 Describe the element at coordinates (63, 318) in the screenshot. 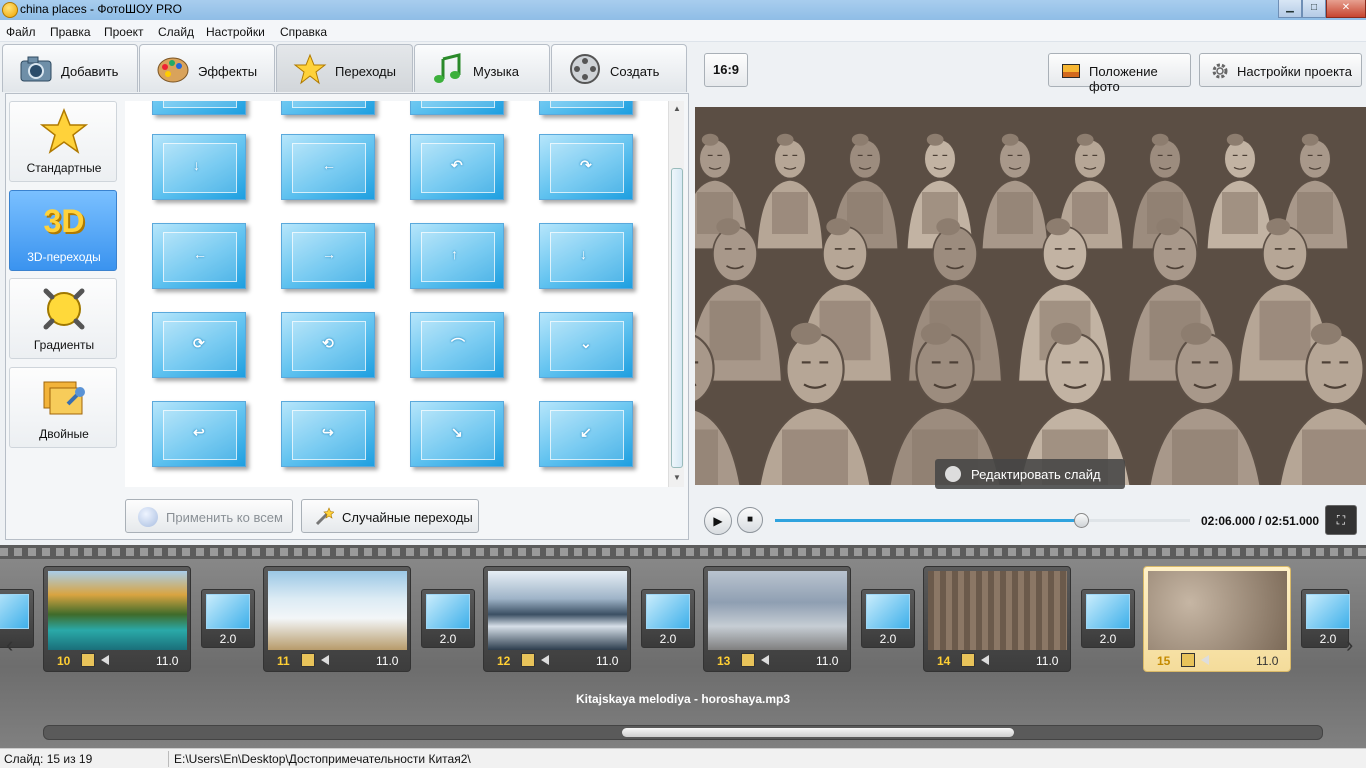

I see `category-gradients: Градиенты` at that location.